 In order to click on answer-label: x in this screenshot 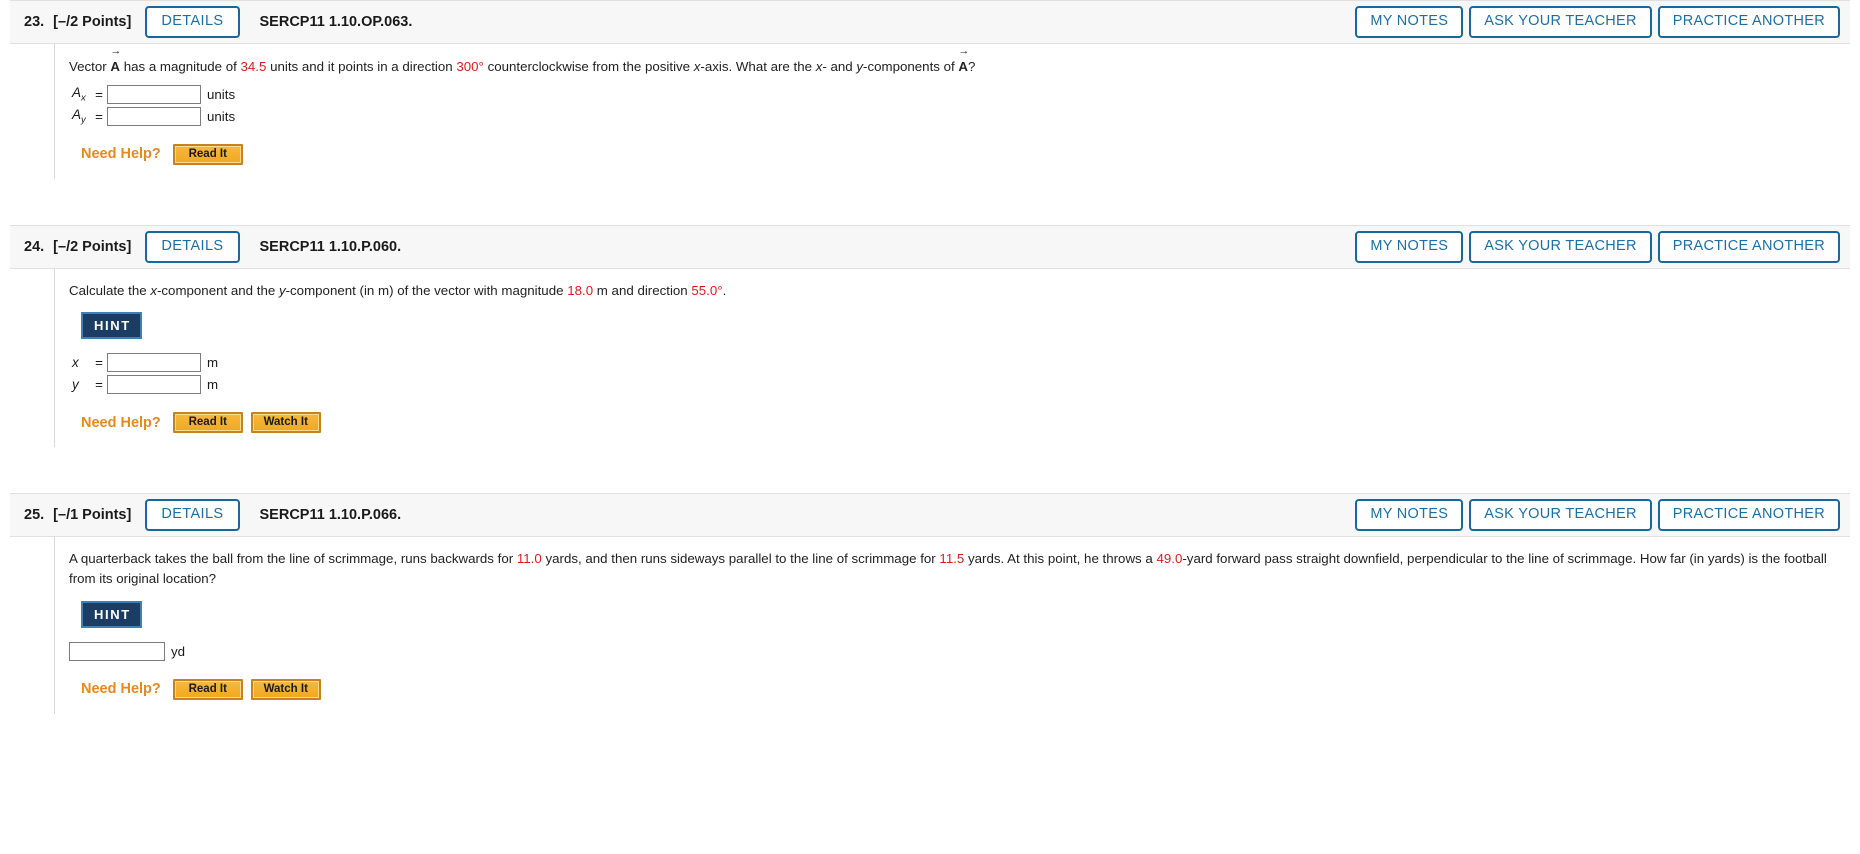, I will do `click(75, 363)`.